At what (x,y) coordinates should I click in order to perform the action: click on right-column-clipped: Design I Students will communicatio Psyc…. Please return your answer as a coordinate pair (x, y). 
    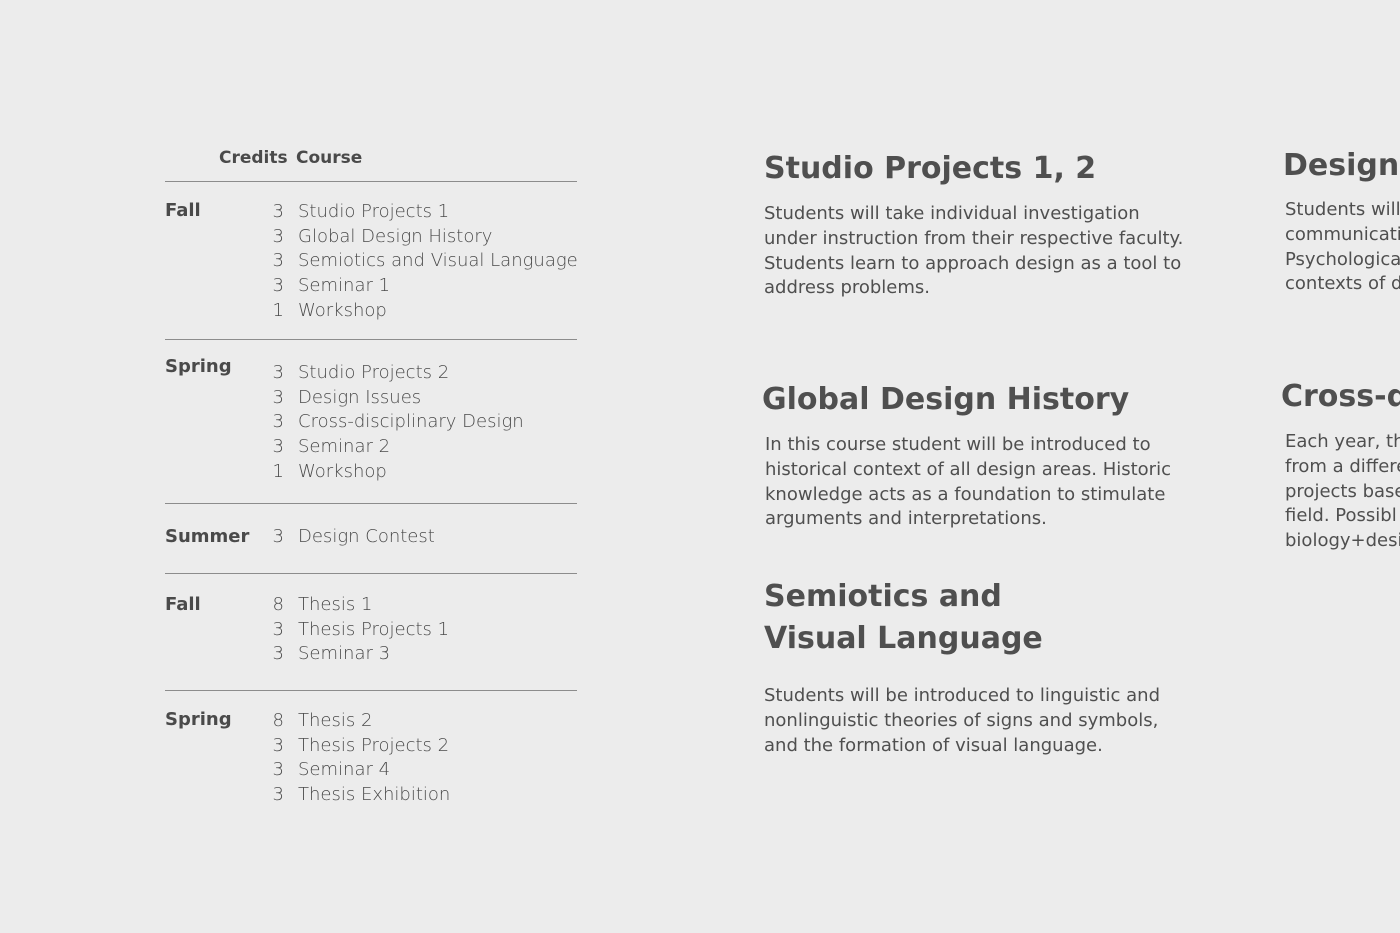
    Looking at the image, I should click on (1340, 466).